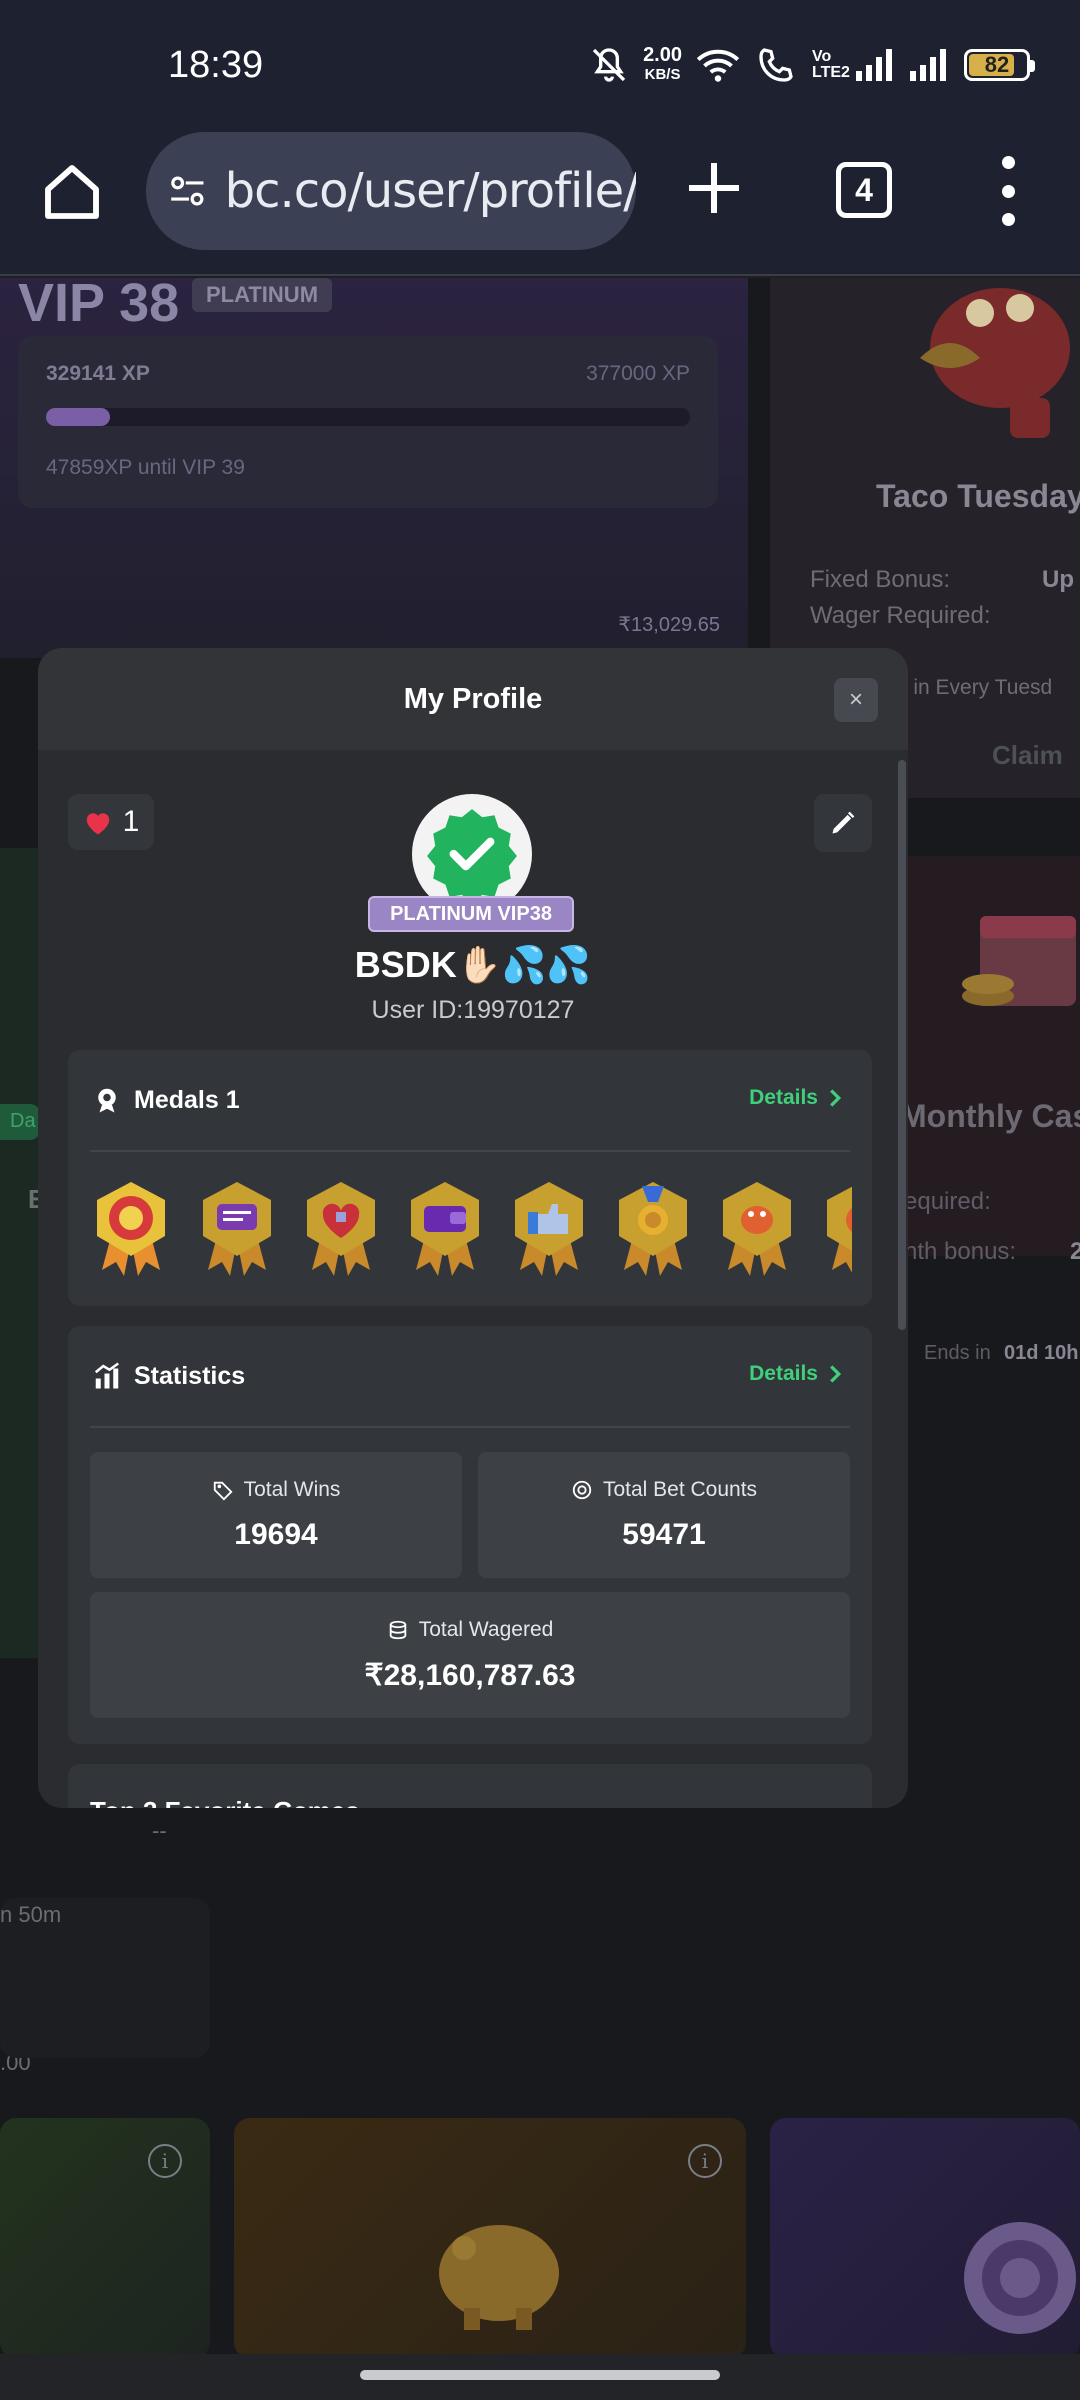 Image resolution: width=1080 pixels, height=2400 pixels. I want to click on home-indicator, so click(540, 2375).